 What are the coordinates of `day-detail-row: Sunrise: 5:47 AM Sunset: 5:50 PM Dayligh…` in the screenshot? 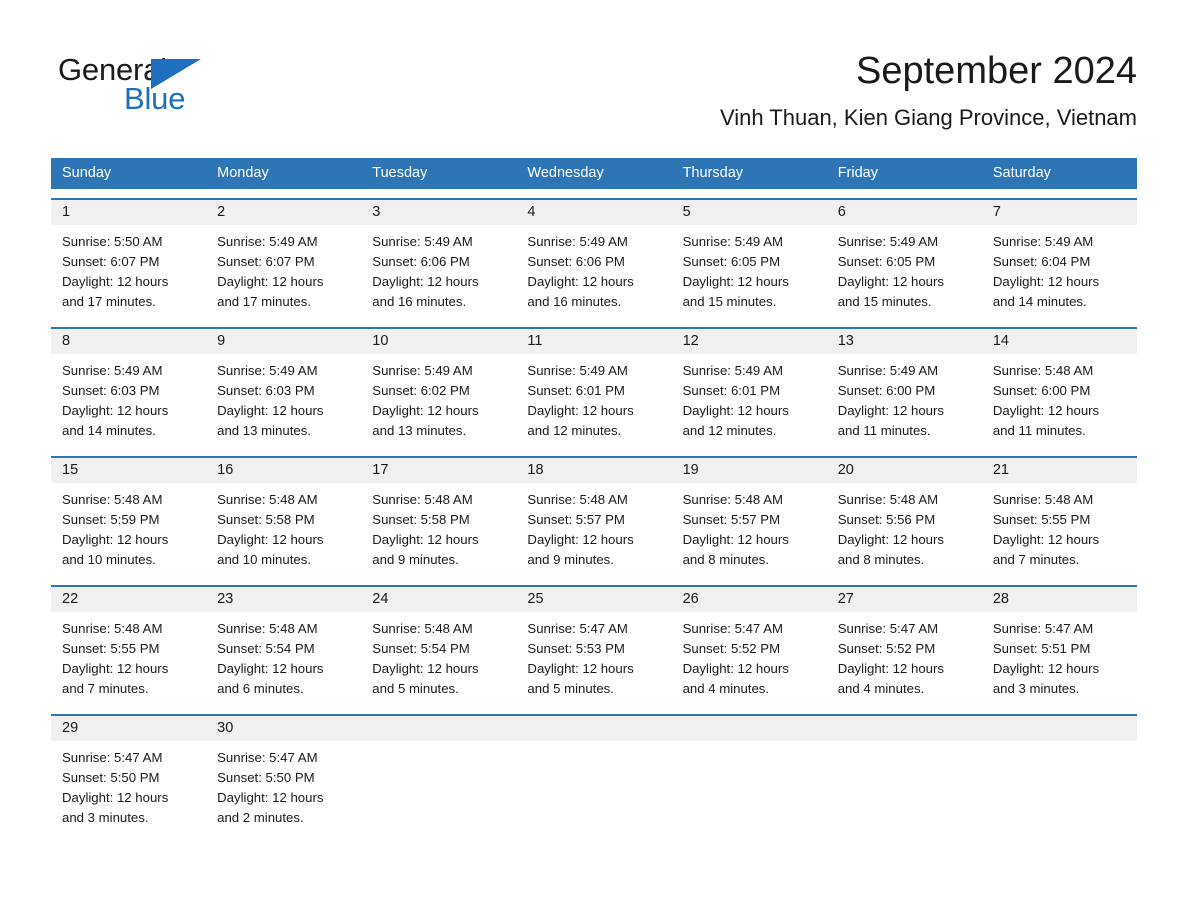 It's located at (594, 787).